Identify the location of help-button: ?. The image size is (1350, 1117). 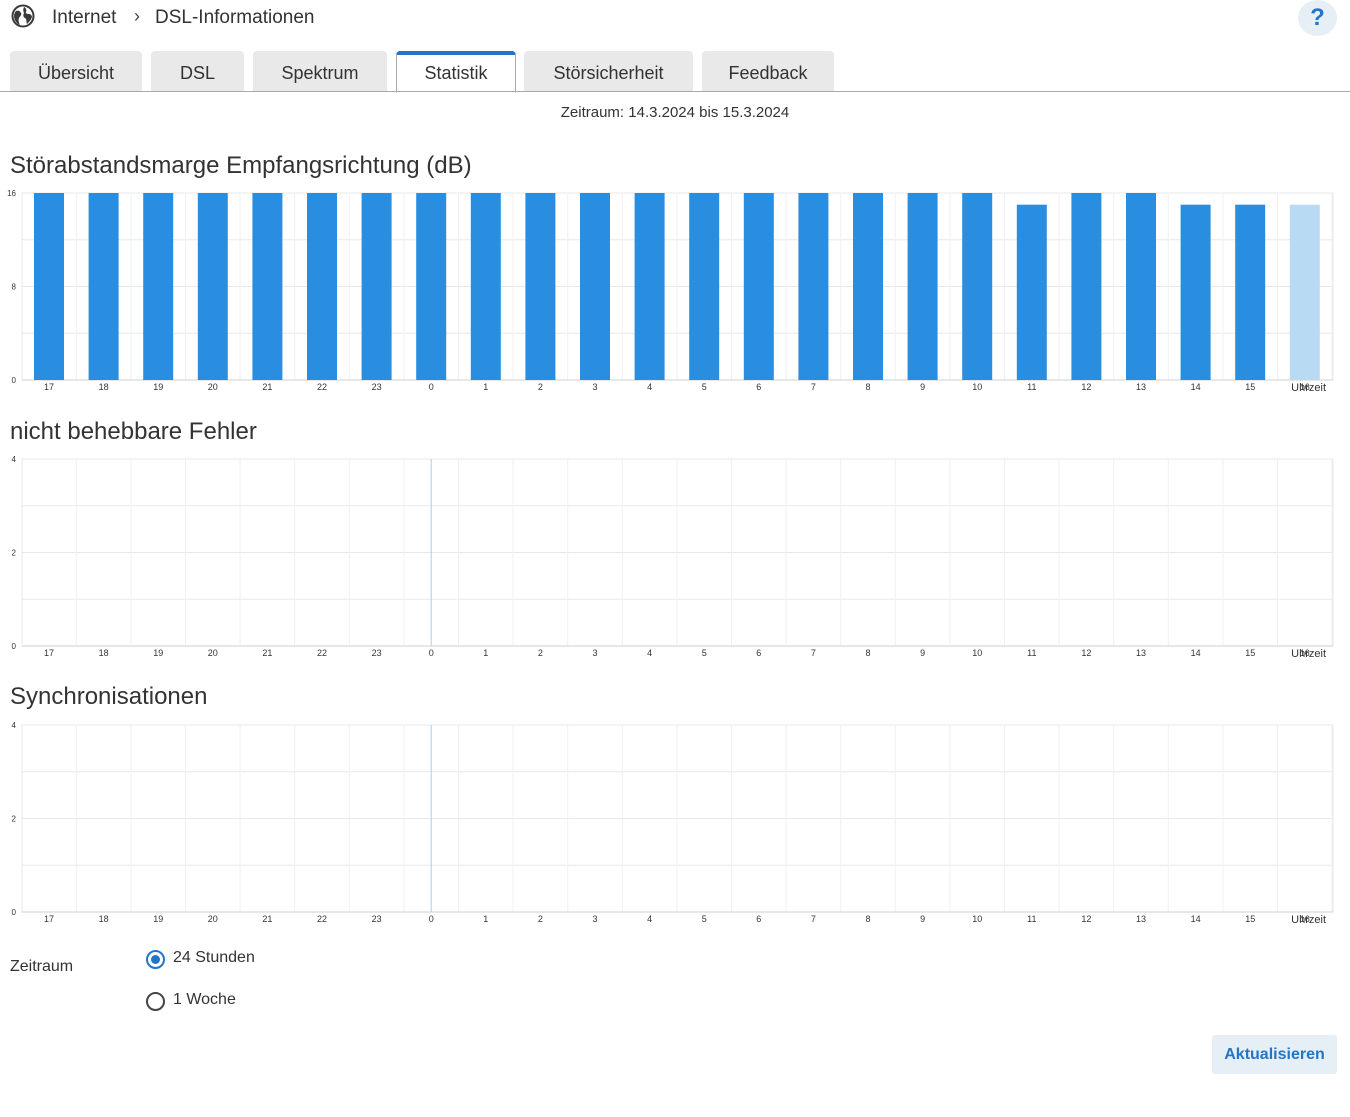
(1317, 18).